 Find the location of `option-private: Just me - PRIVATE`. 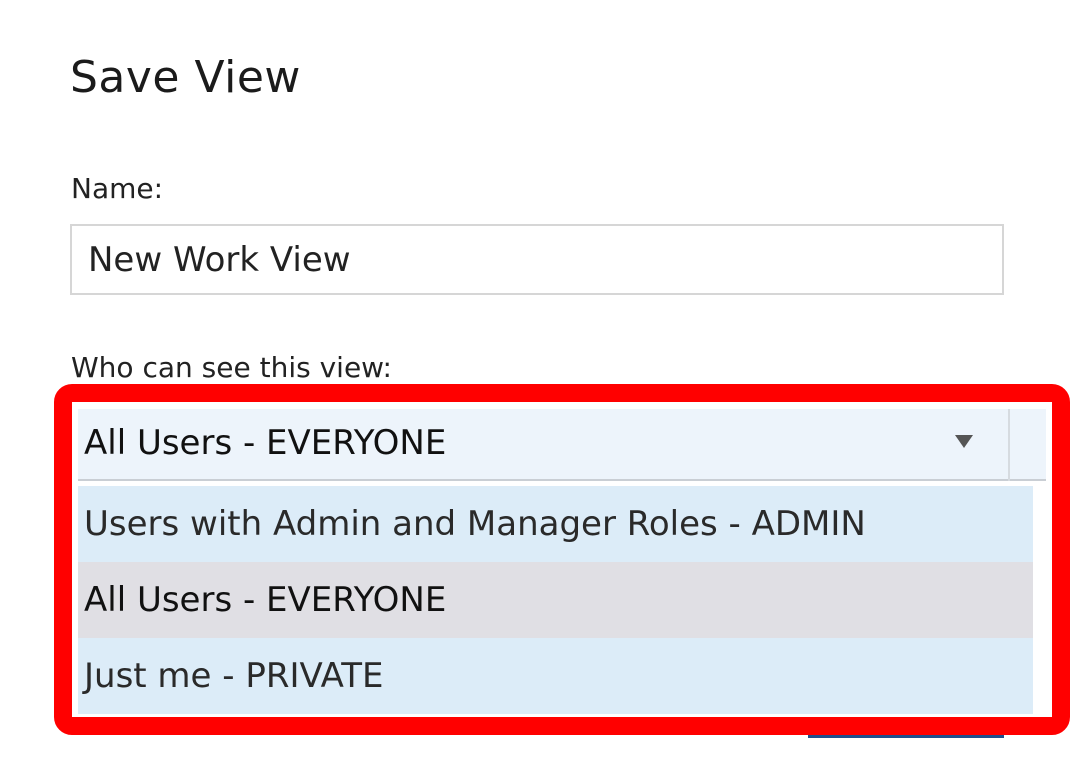

option-private: Just me - PRIVATE is located at coordinates (555, 676).